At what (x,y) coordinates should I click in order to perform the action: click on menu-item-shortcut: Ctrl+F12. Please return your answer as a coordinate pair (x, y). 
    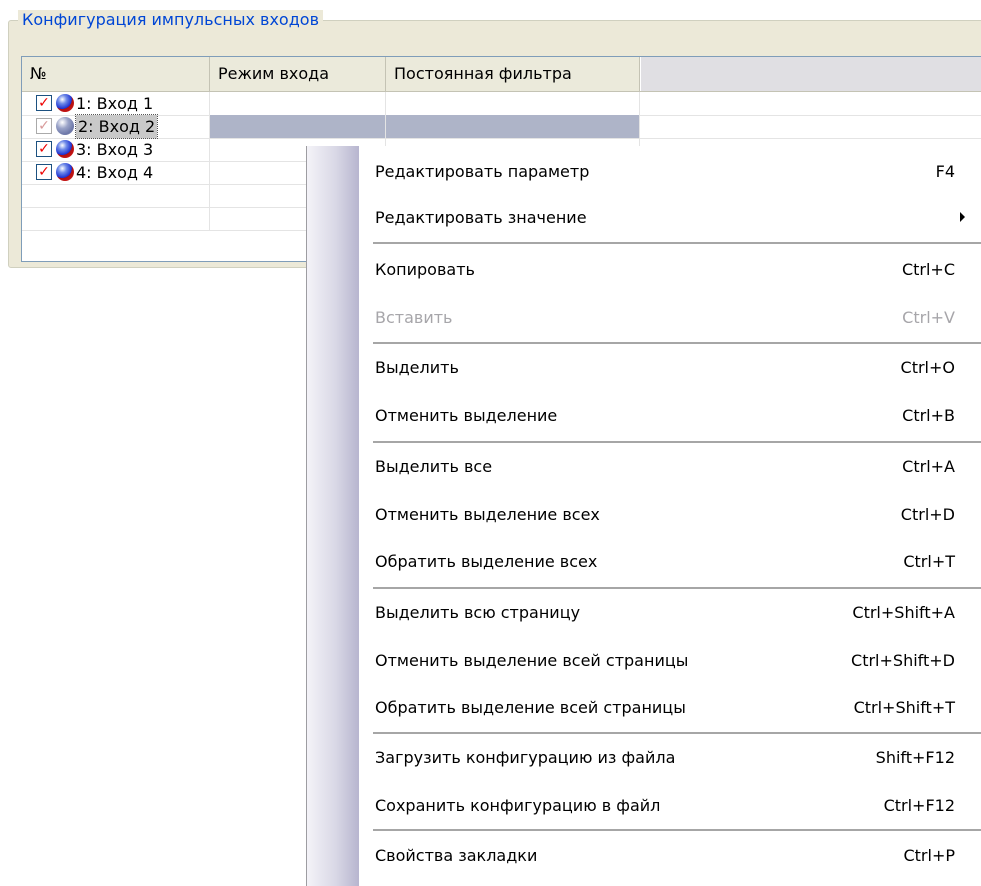
    Looking at the image, I should click on (919, 805).